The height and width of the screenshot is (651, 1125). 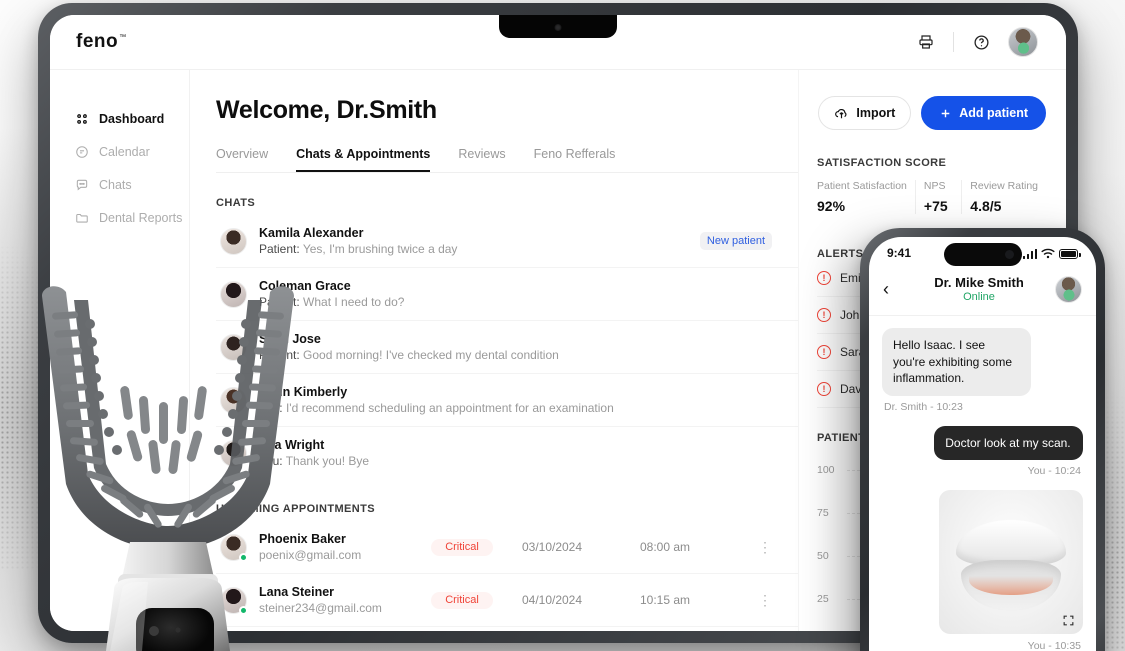 I want to click on page-title: Welcome, Dr.Smith, so click(x=326, y=110).